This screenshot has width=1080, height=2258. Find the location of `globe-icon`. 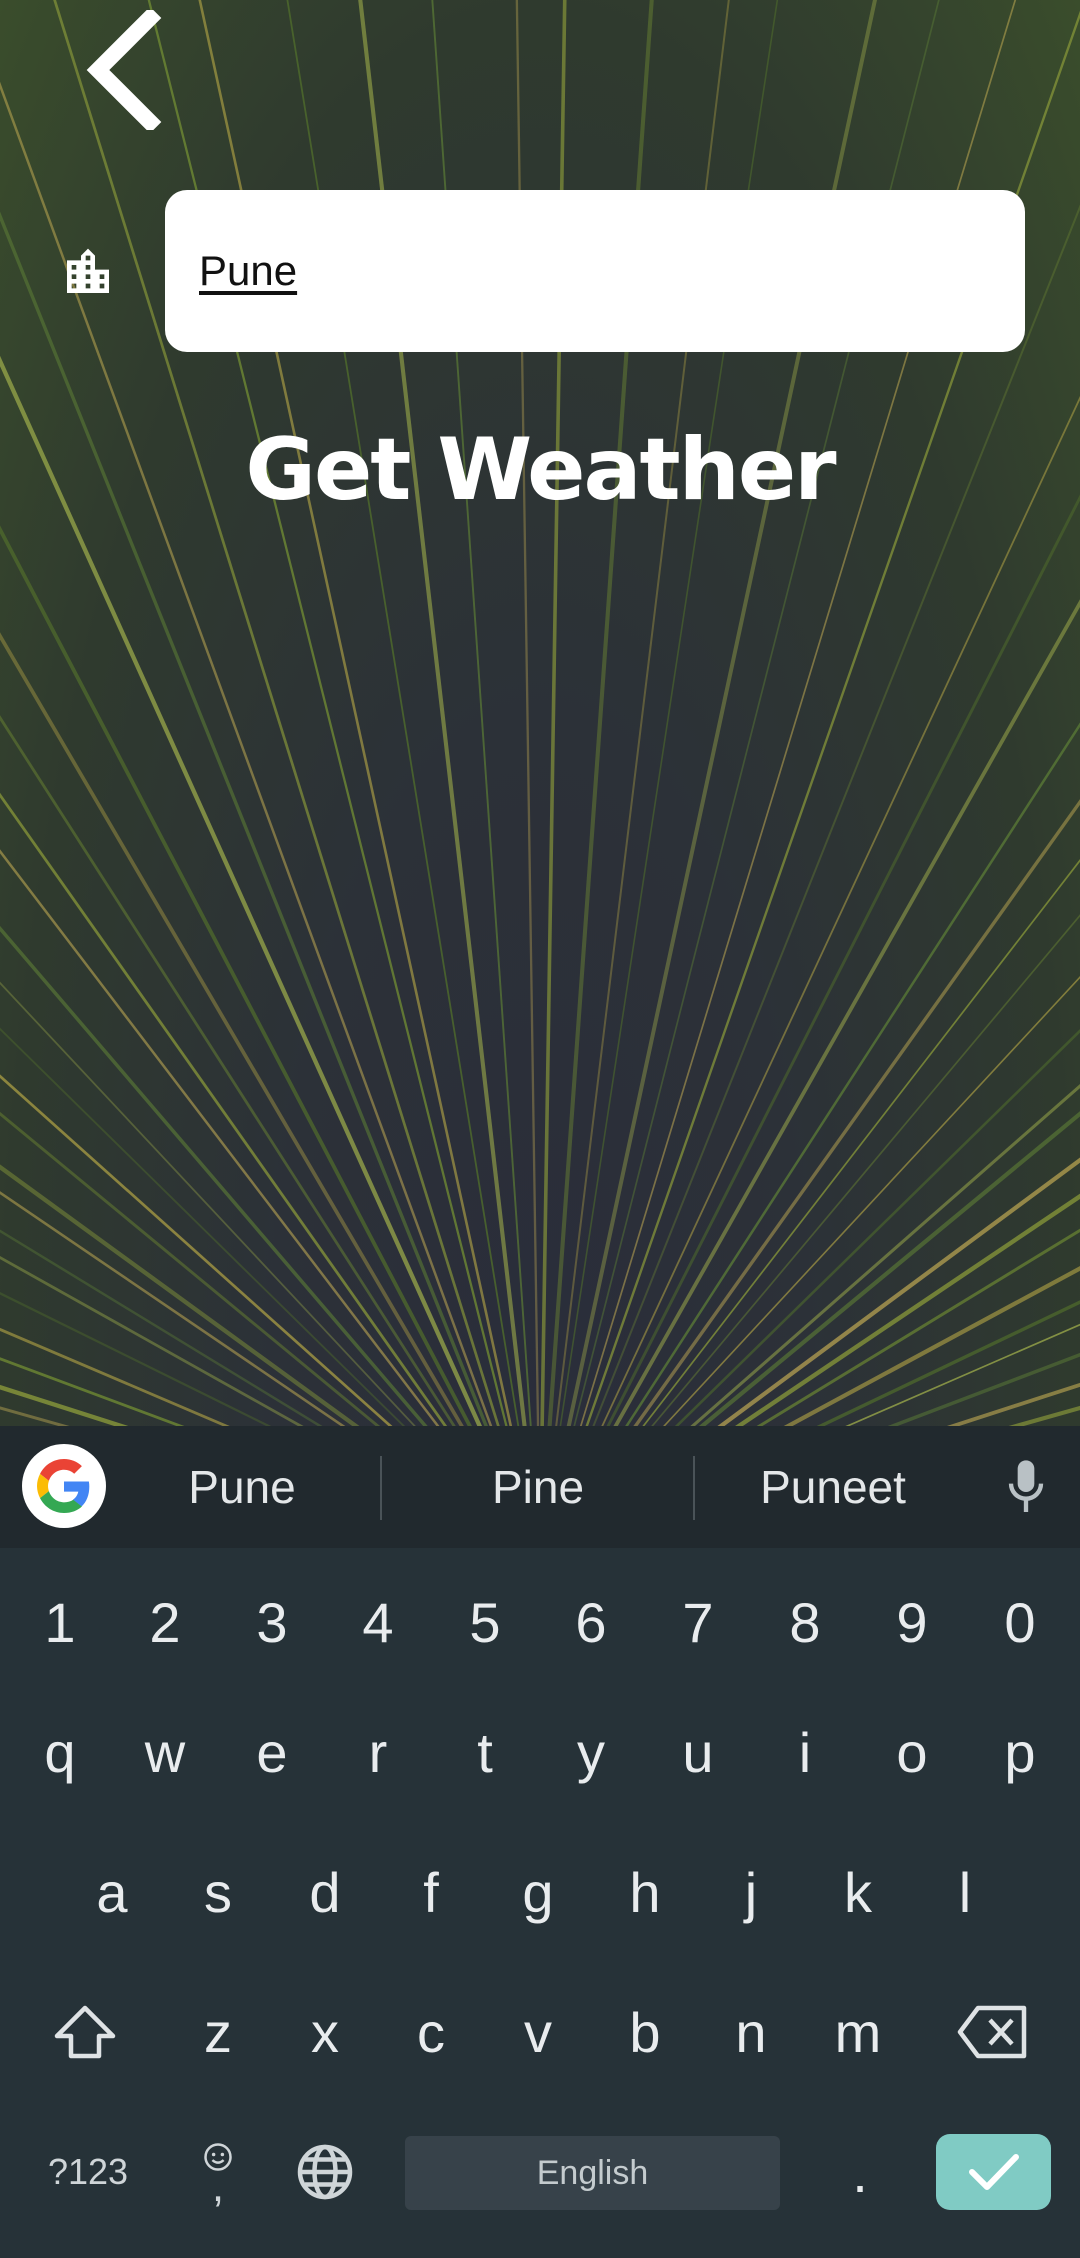

globe-icon is located at coordinates (325, 2172).